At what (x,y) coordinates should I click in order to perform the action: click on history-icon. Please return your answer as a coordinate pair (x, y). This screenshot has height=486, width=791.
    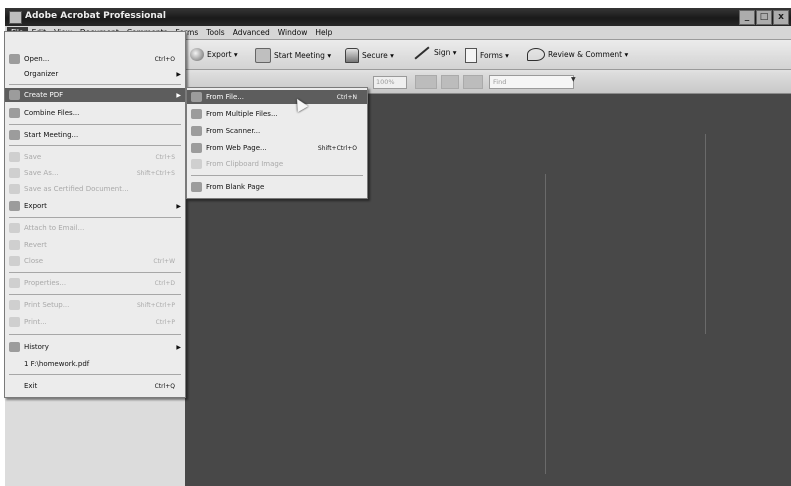
    Looking at the image, I should click on (14, 347).